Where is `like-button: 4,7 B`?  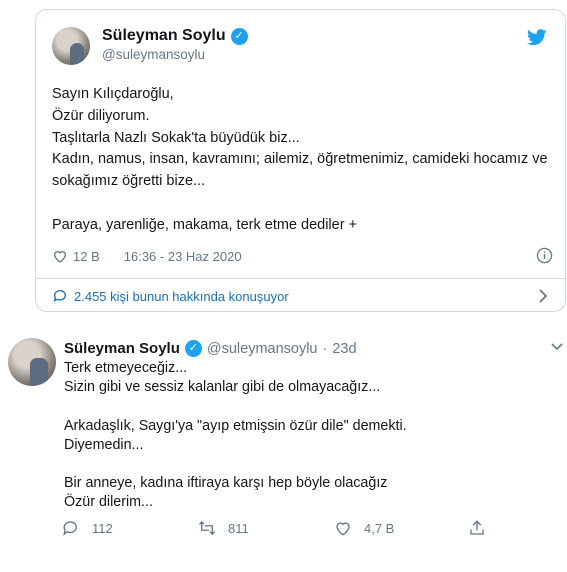
like-button: 4,7 B is located at coordinates (364, 528).